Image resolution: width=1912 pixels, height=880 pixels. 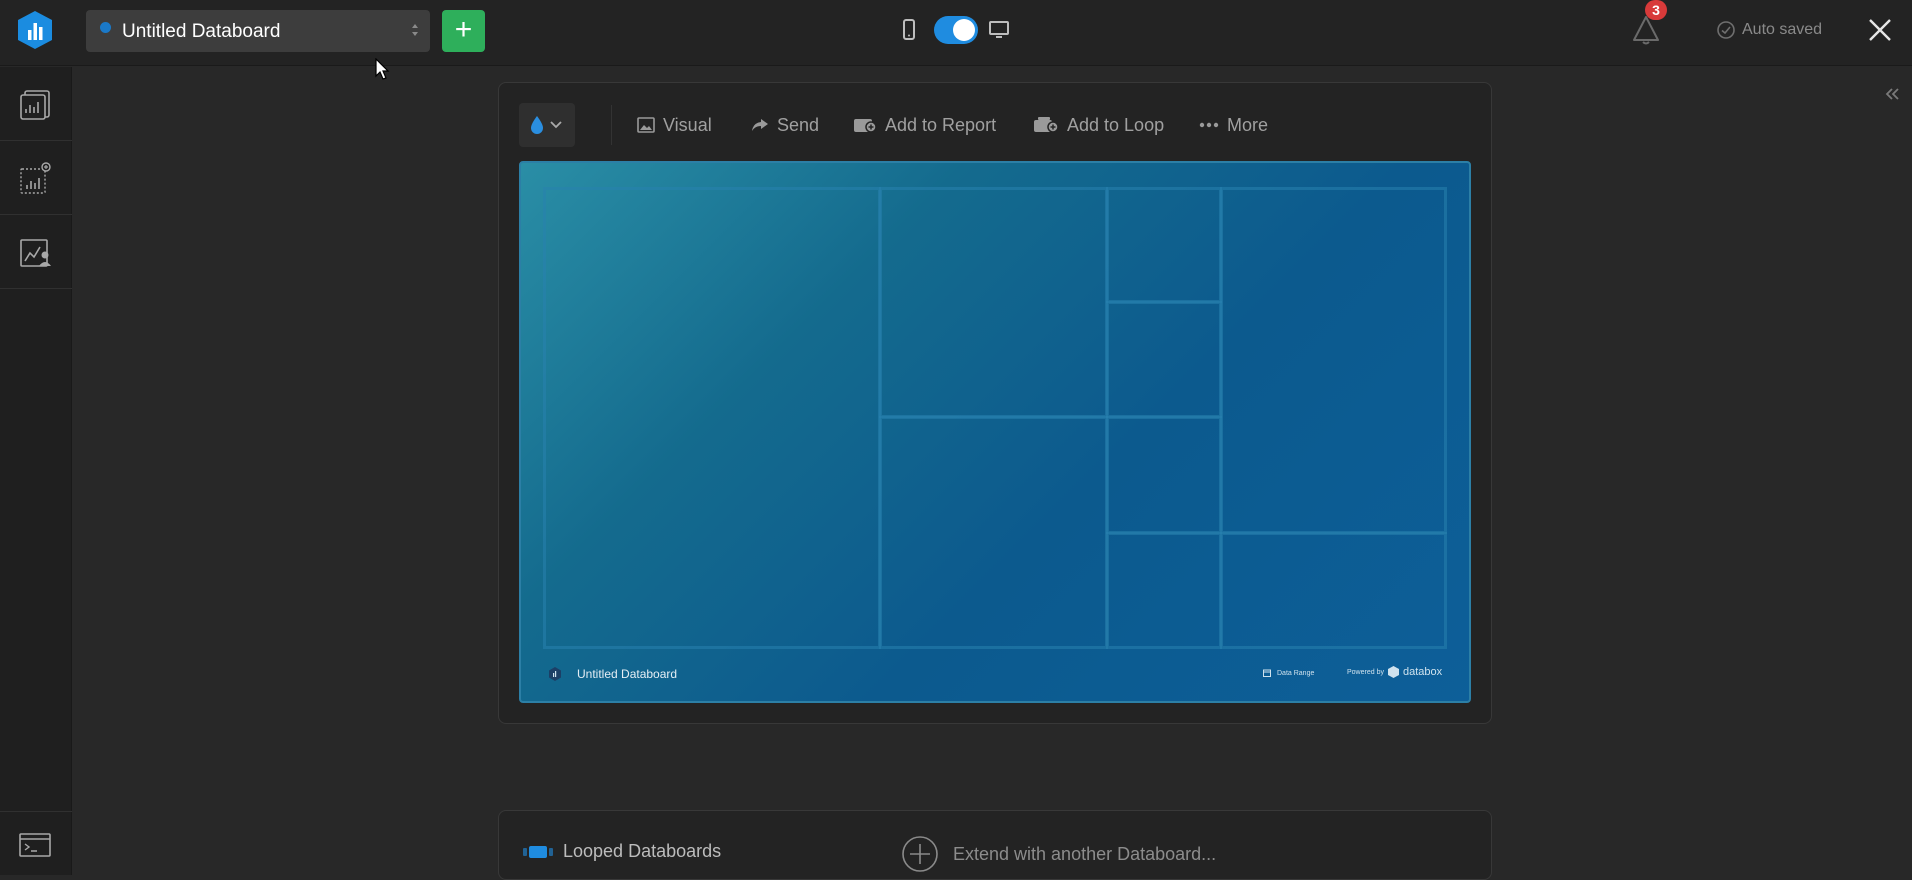 I want to click on view-switch, so click(x=956, y=30).